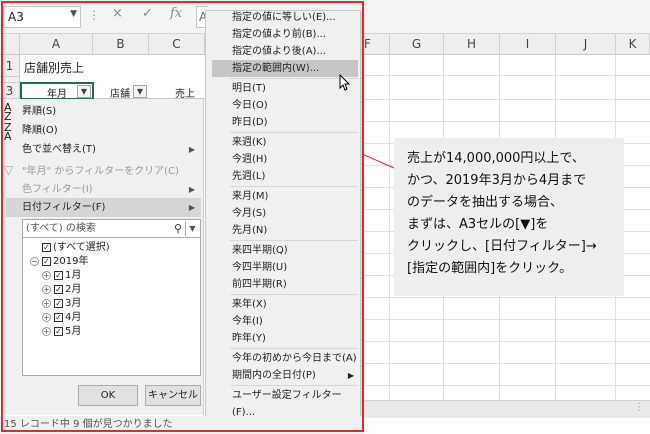 The width and height of the screenshot is (650, 434). Describe the element at coordinates (496, 158) in the screenshot. I see `callout-line: 売上が14,000,000円以上で、` at that location.